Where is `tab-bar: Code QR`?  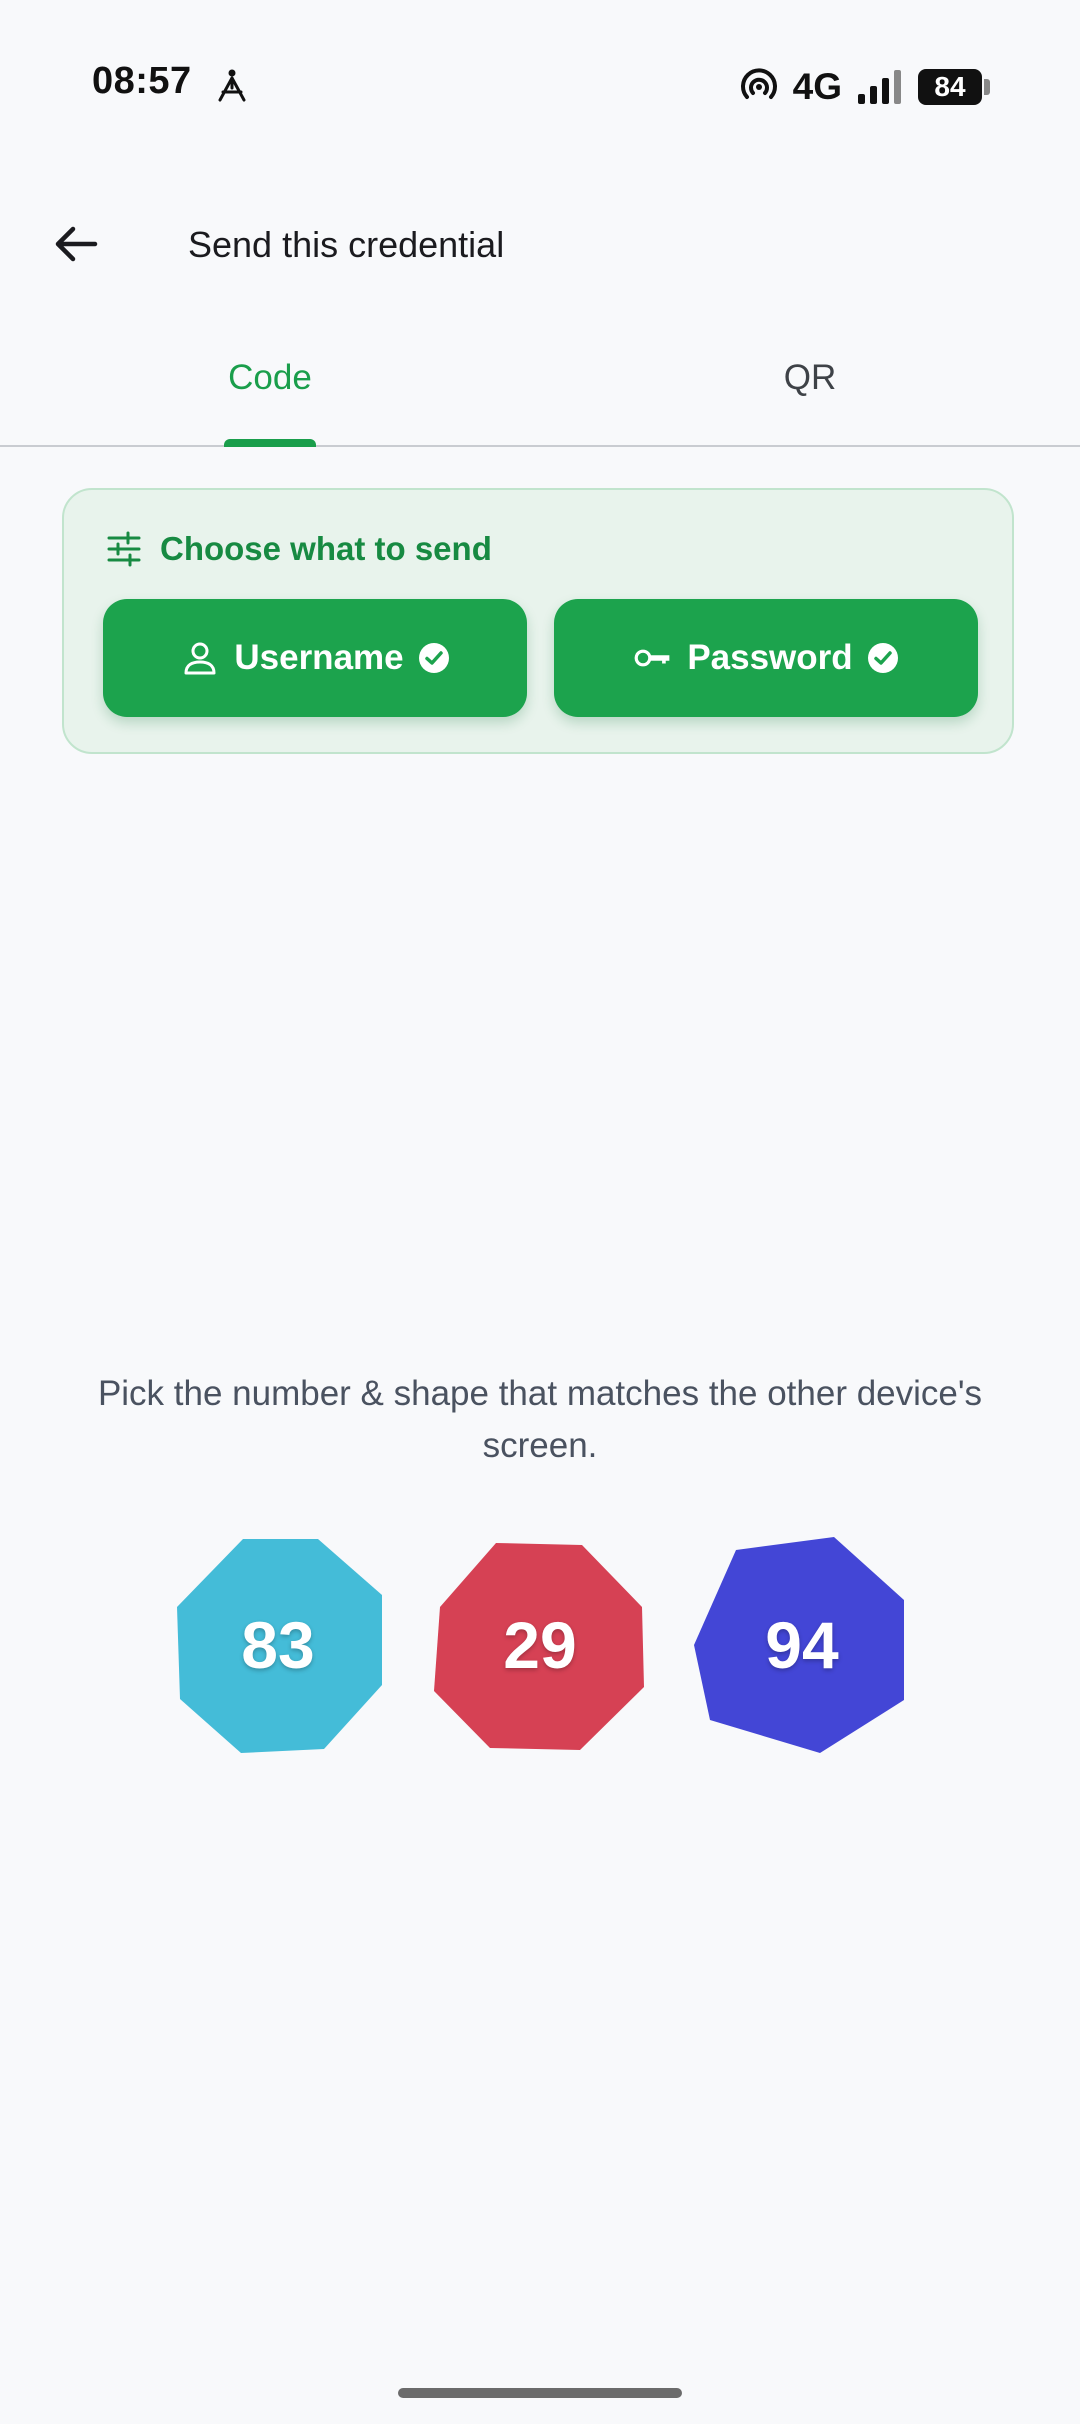 tab-bar: Code QR is located at coordinates (540, 391).